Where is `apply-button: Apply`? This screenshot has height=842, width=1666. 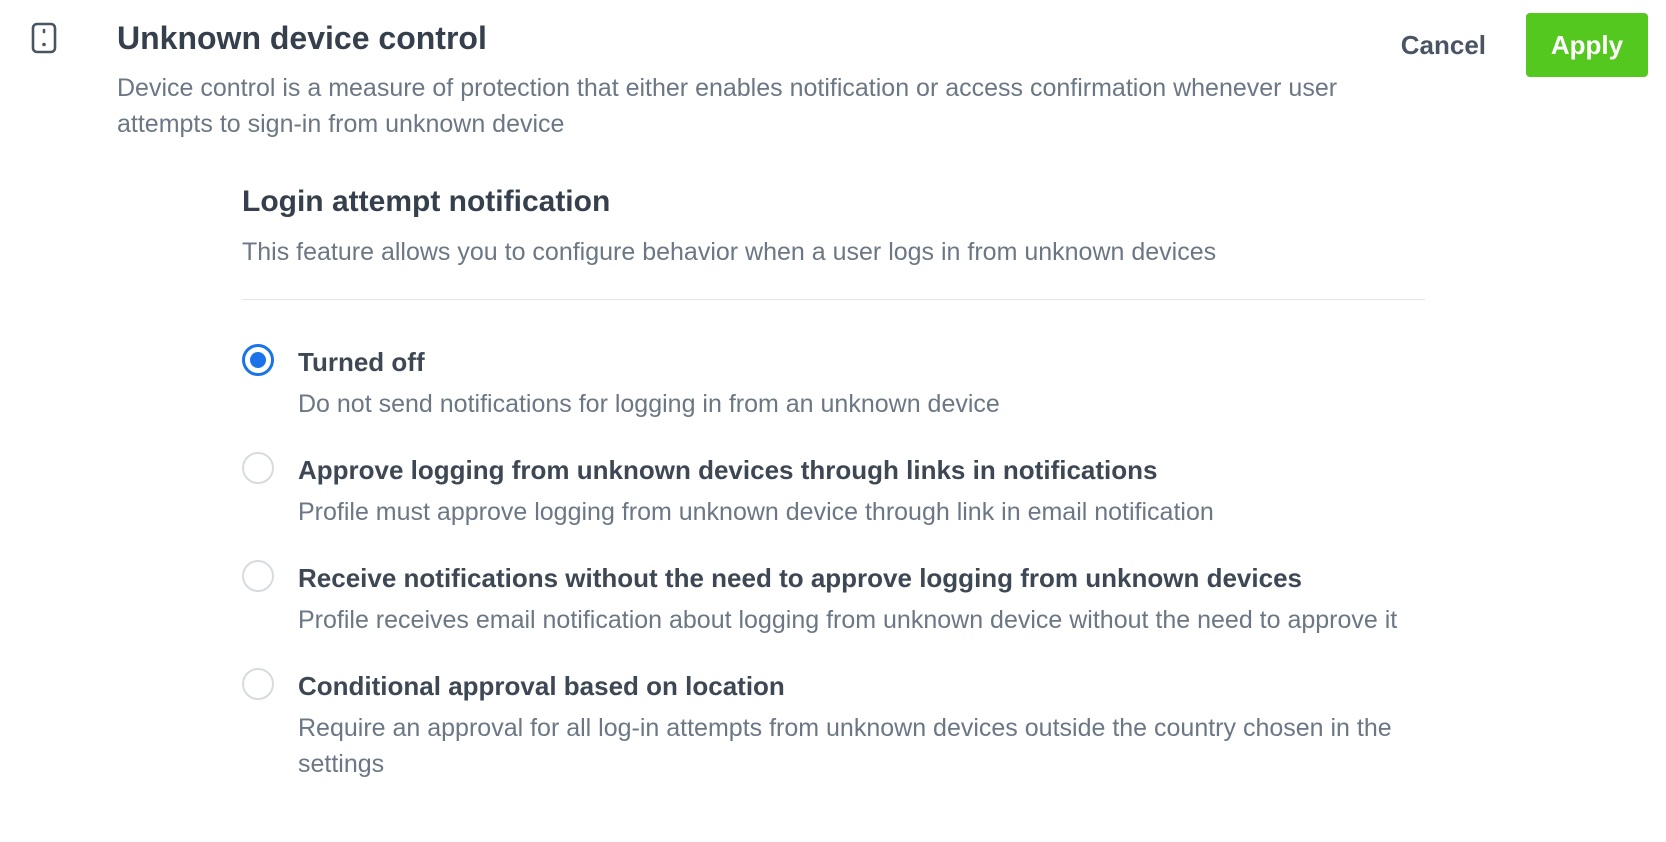 apply-button: Apply is located at coordinates (1587, 45).